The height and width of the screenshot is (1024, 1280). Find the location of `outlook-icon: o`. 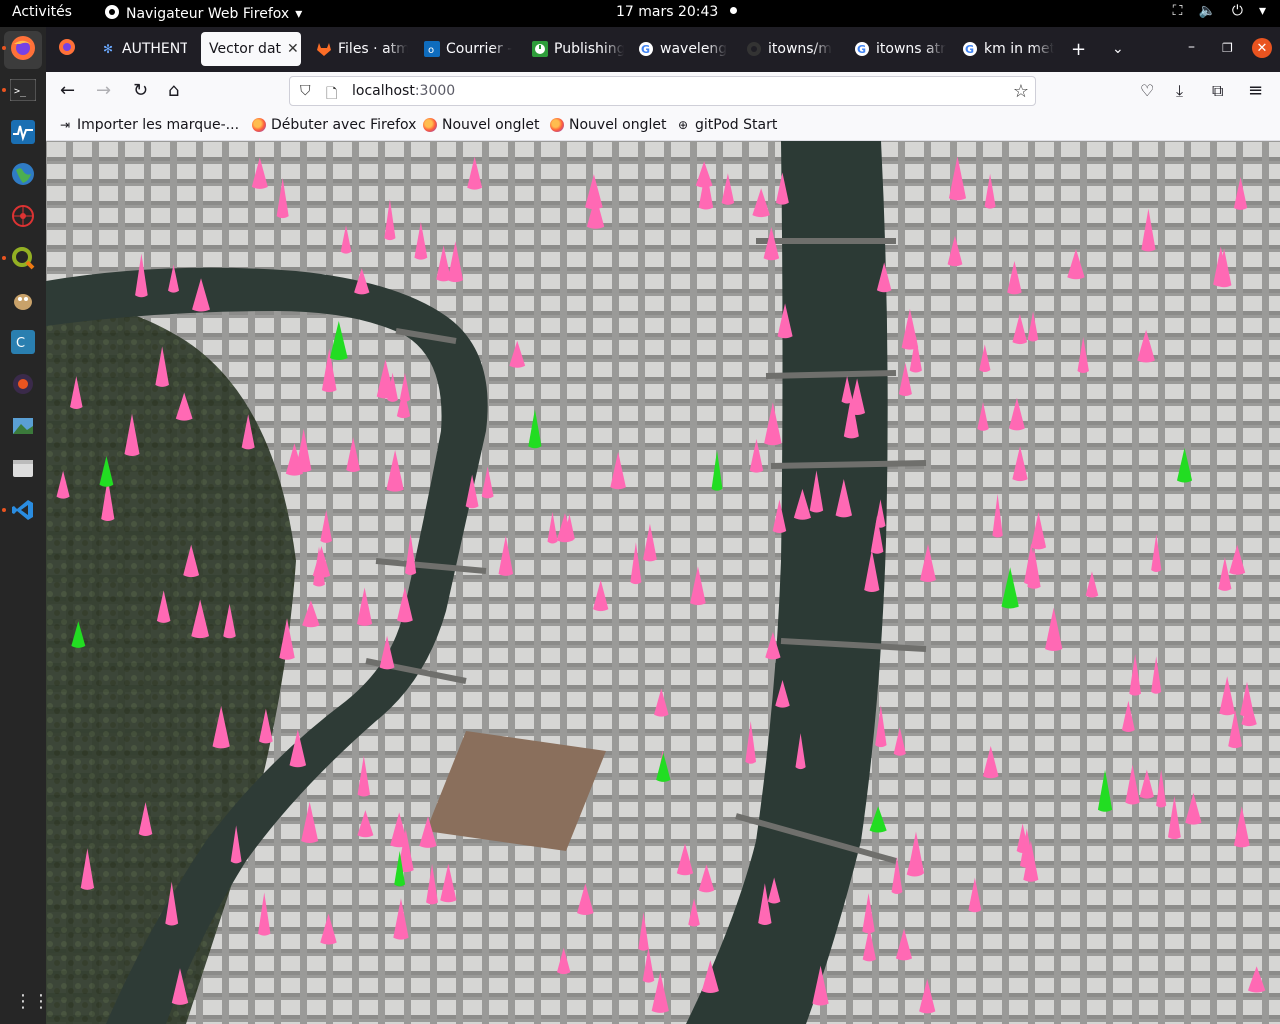

outlook-icon: o is located at coordinates (432, 49).